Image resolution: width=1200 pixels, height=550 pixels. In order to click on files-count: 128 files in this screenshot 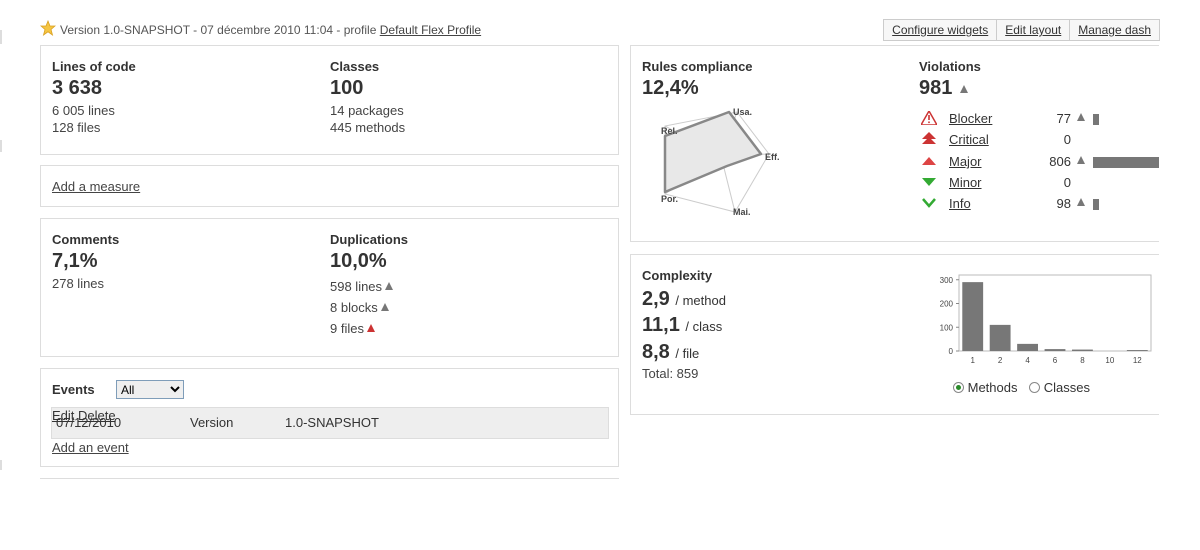, I will do `click(76, 127)`.